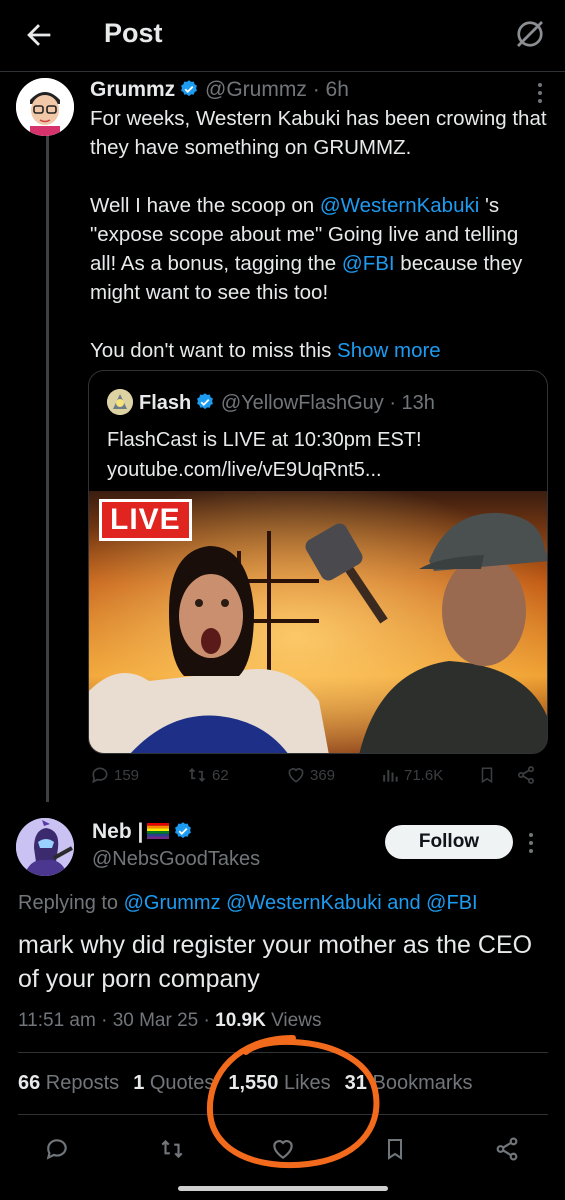  Describe the element at coordinates (256, 89) in the screenshot. I see `author-handle: @Grummz` at that location.